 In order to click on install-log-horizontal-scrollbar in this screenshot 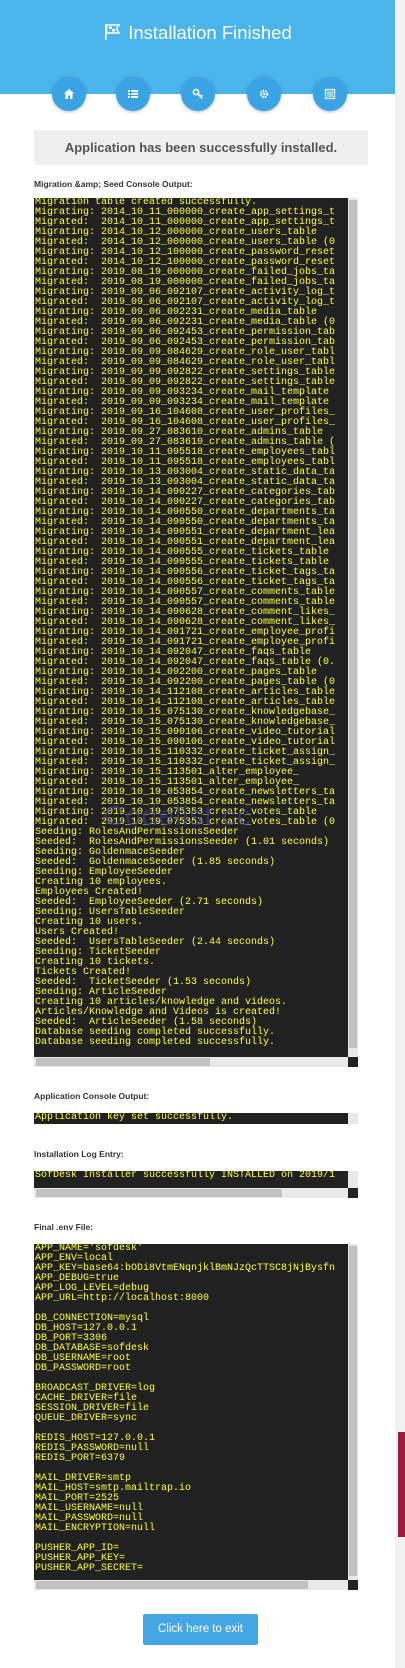, I will do `click(191, 1193)`.